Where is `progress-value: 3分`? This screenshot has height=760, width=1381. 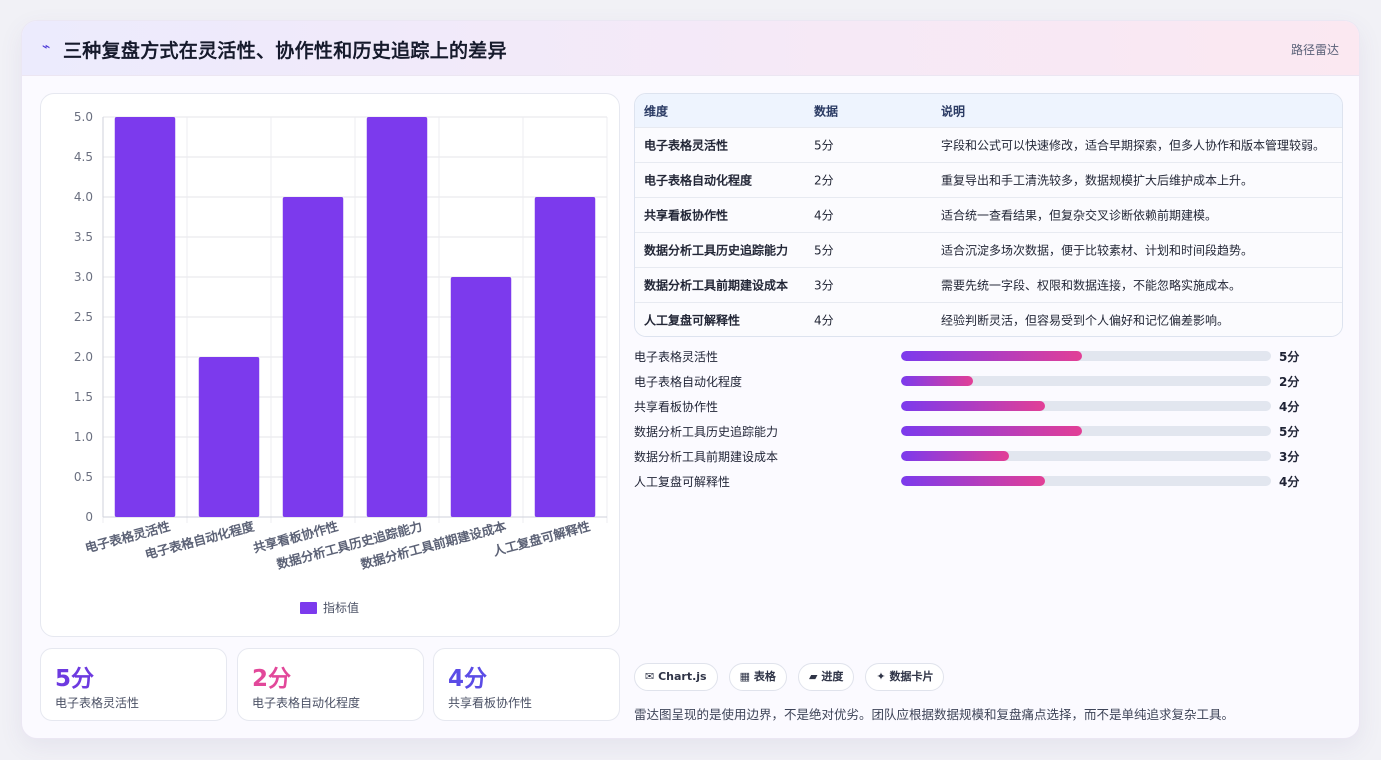 progress-value: 3分 is located at coordinates (1289, 457).